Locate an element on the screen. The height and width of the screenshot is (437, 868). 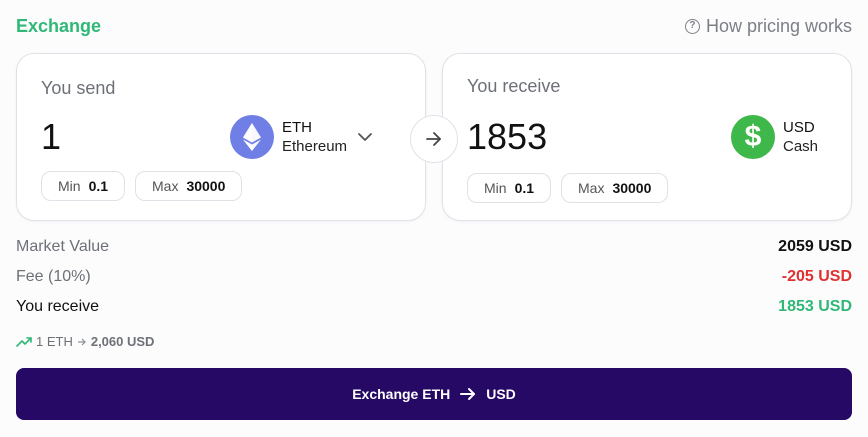
send-currency-selector: ETH Ethereum is located at coordinates (302, 137).